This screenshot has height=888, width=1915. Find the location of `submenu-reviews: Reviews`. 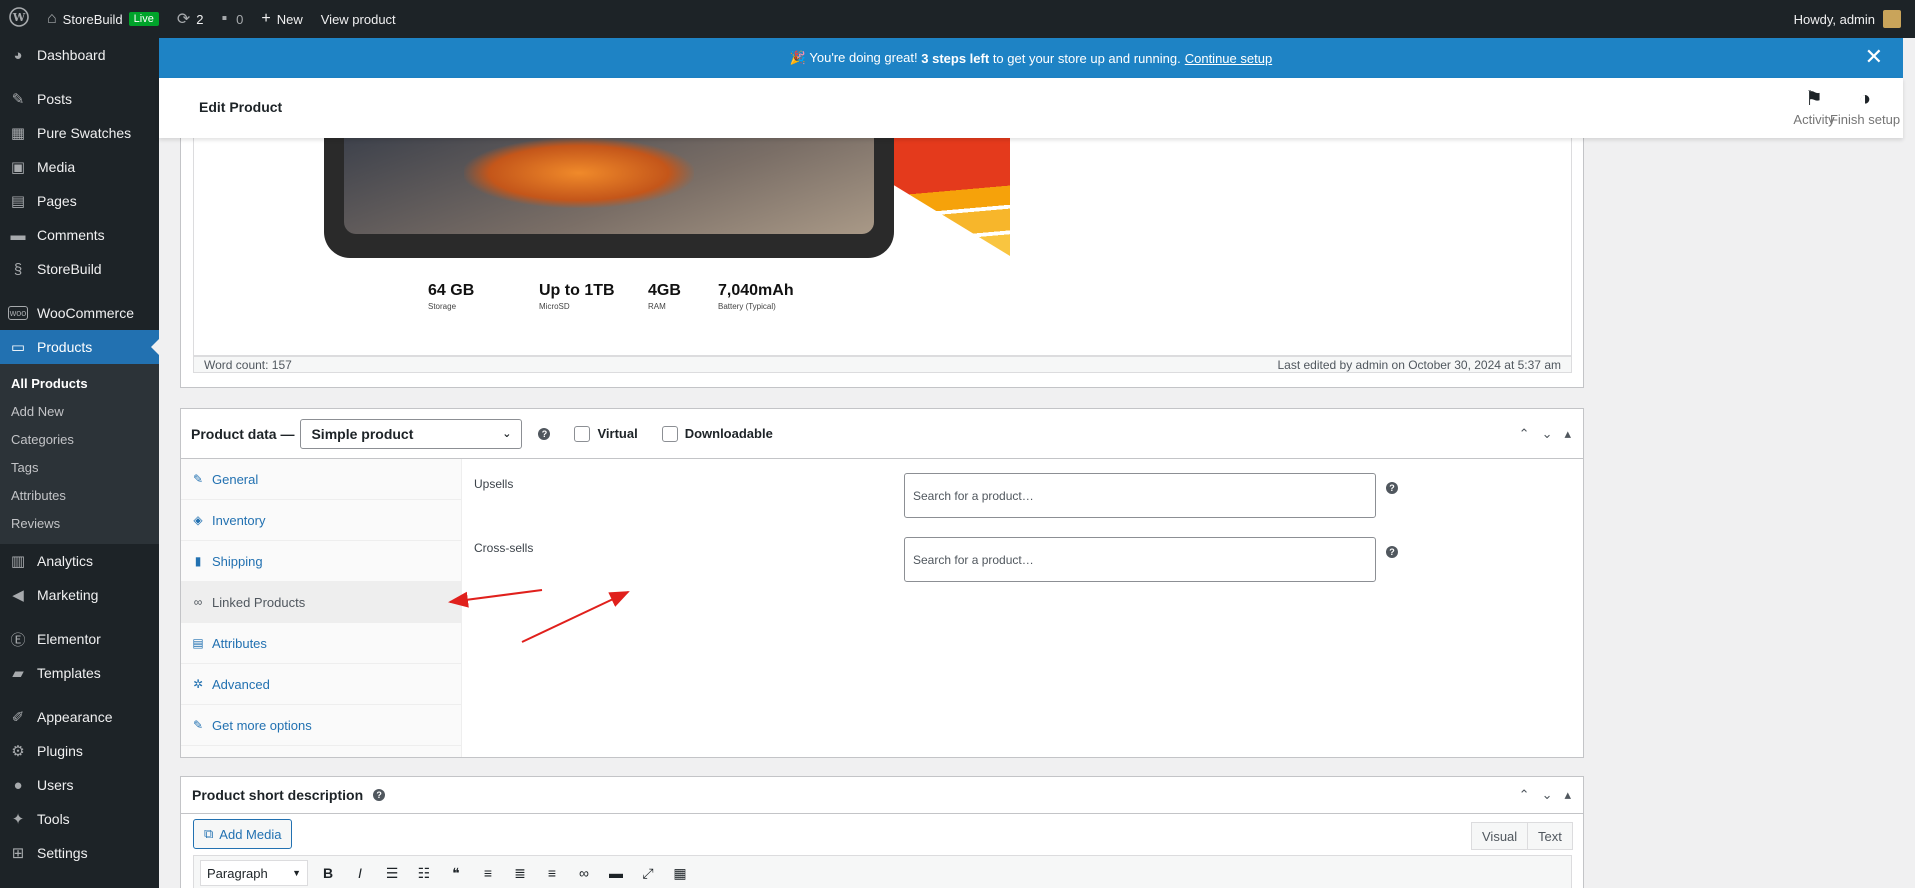

submenu-reviews: Reviews is located at coordinates (79, 524).